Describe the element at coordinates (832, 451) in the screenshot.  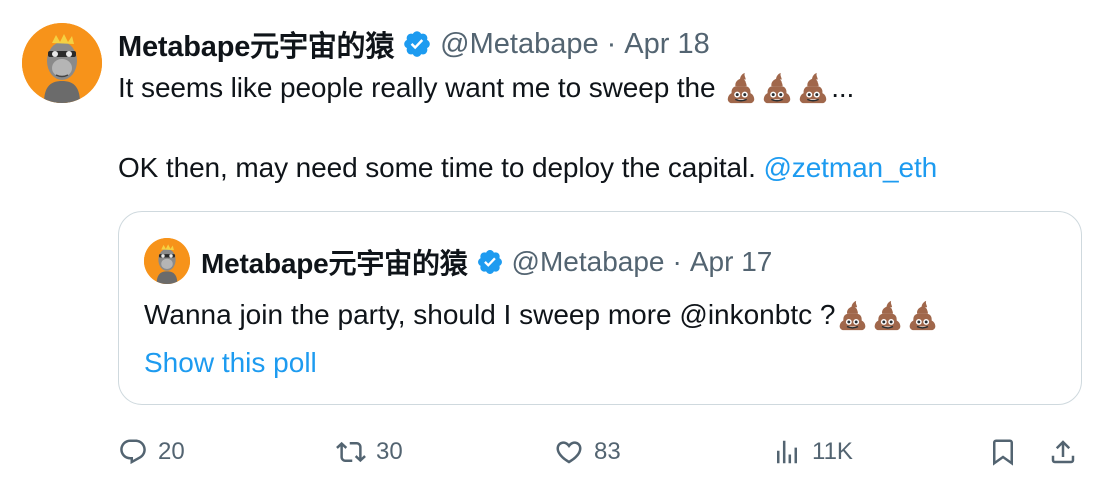
I see `views-count: 11K` at that location.